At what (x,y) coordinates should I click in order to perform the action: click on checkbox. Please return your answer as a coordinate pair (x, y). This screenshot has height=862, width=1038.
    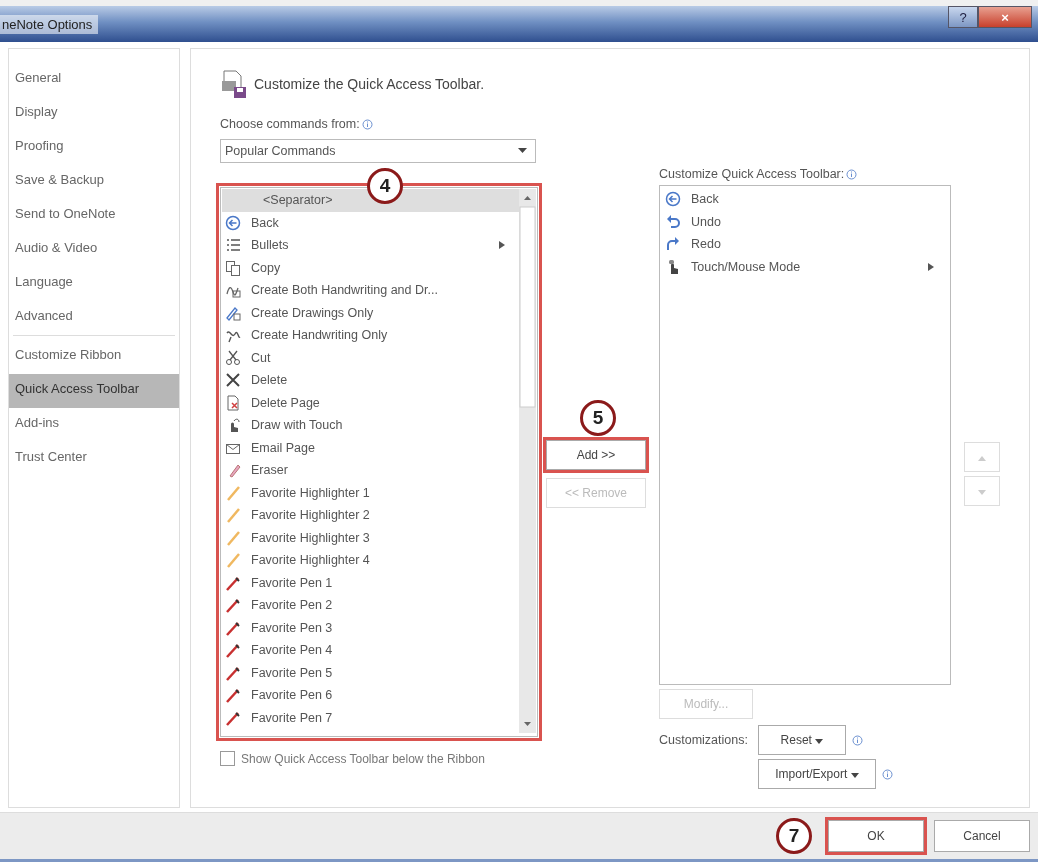
    Looking at the image, I should click on (227, 758).